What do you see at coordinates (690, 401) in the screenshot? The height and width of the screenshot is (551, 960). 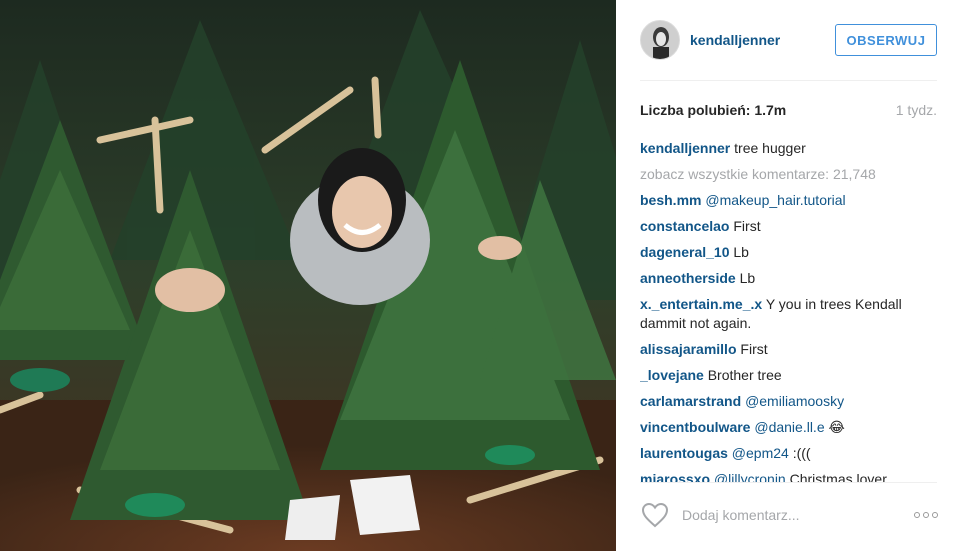 I see `comment-user-link: carlamarstrand` at bounding box center [690, 401].